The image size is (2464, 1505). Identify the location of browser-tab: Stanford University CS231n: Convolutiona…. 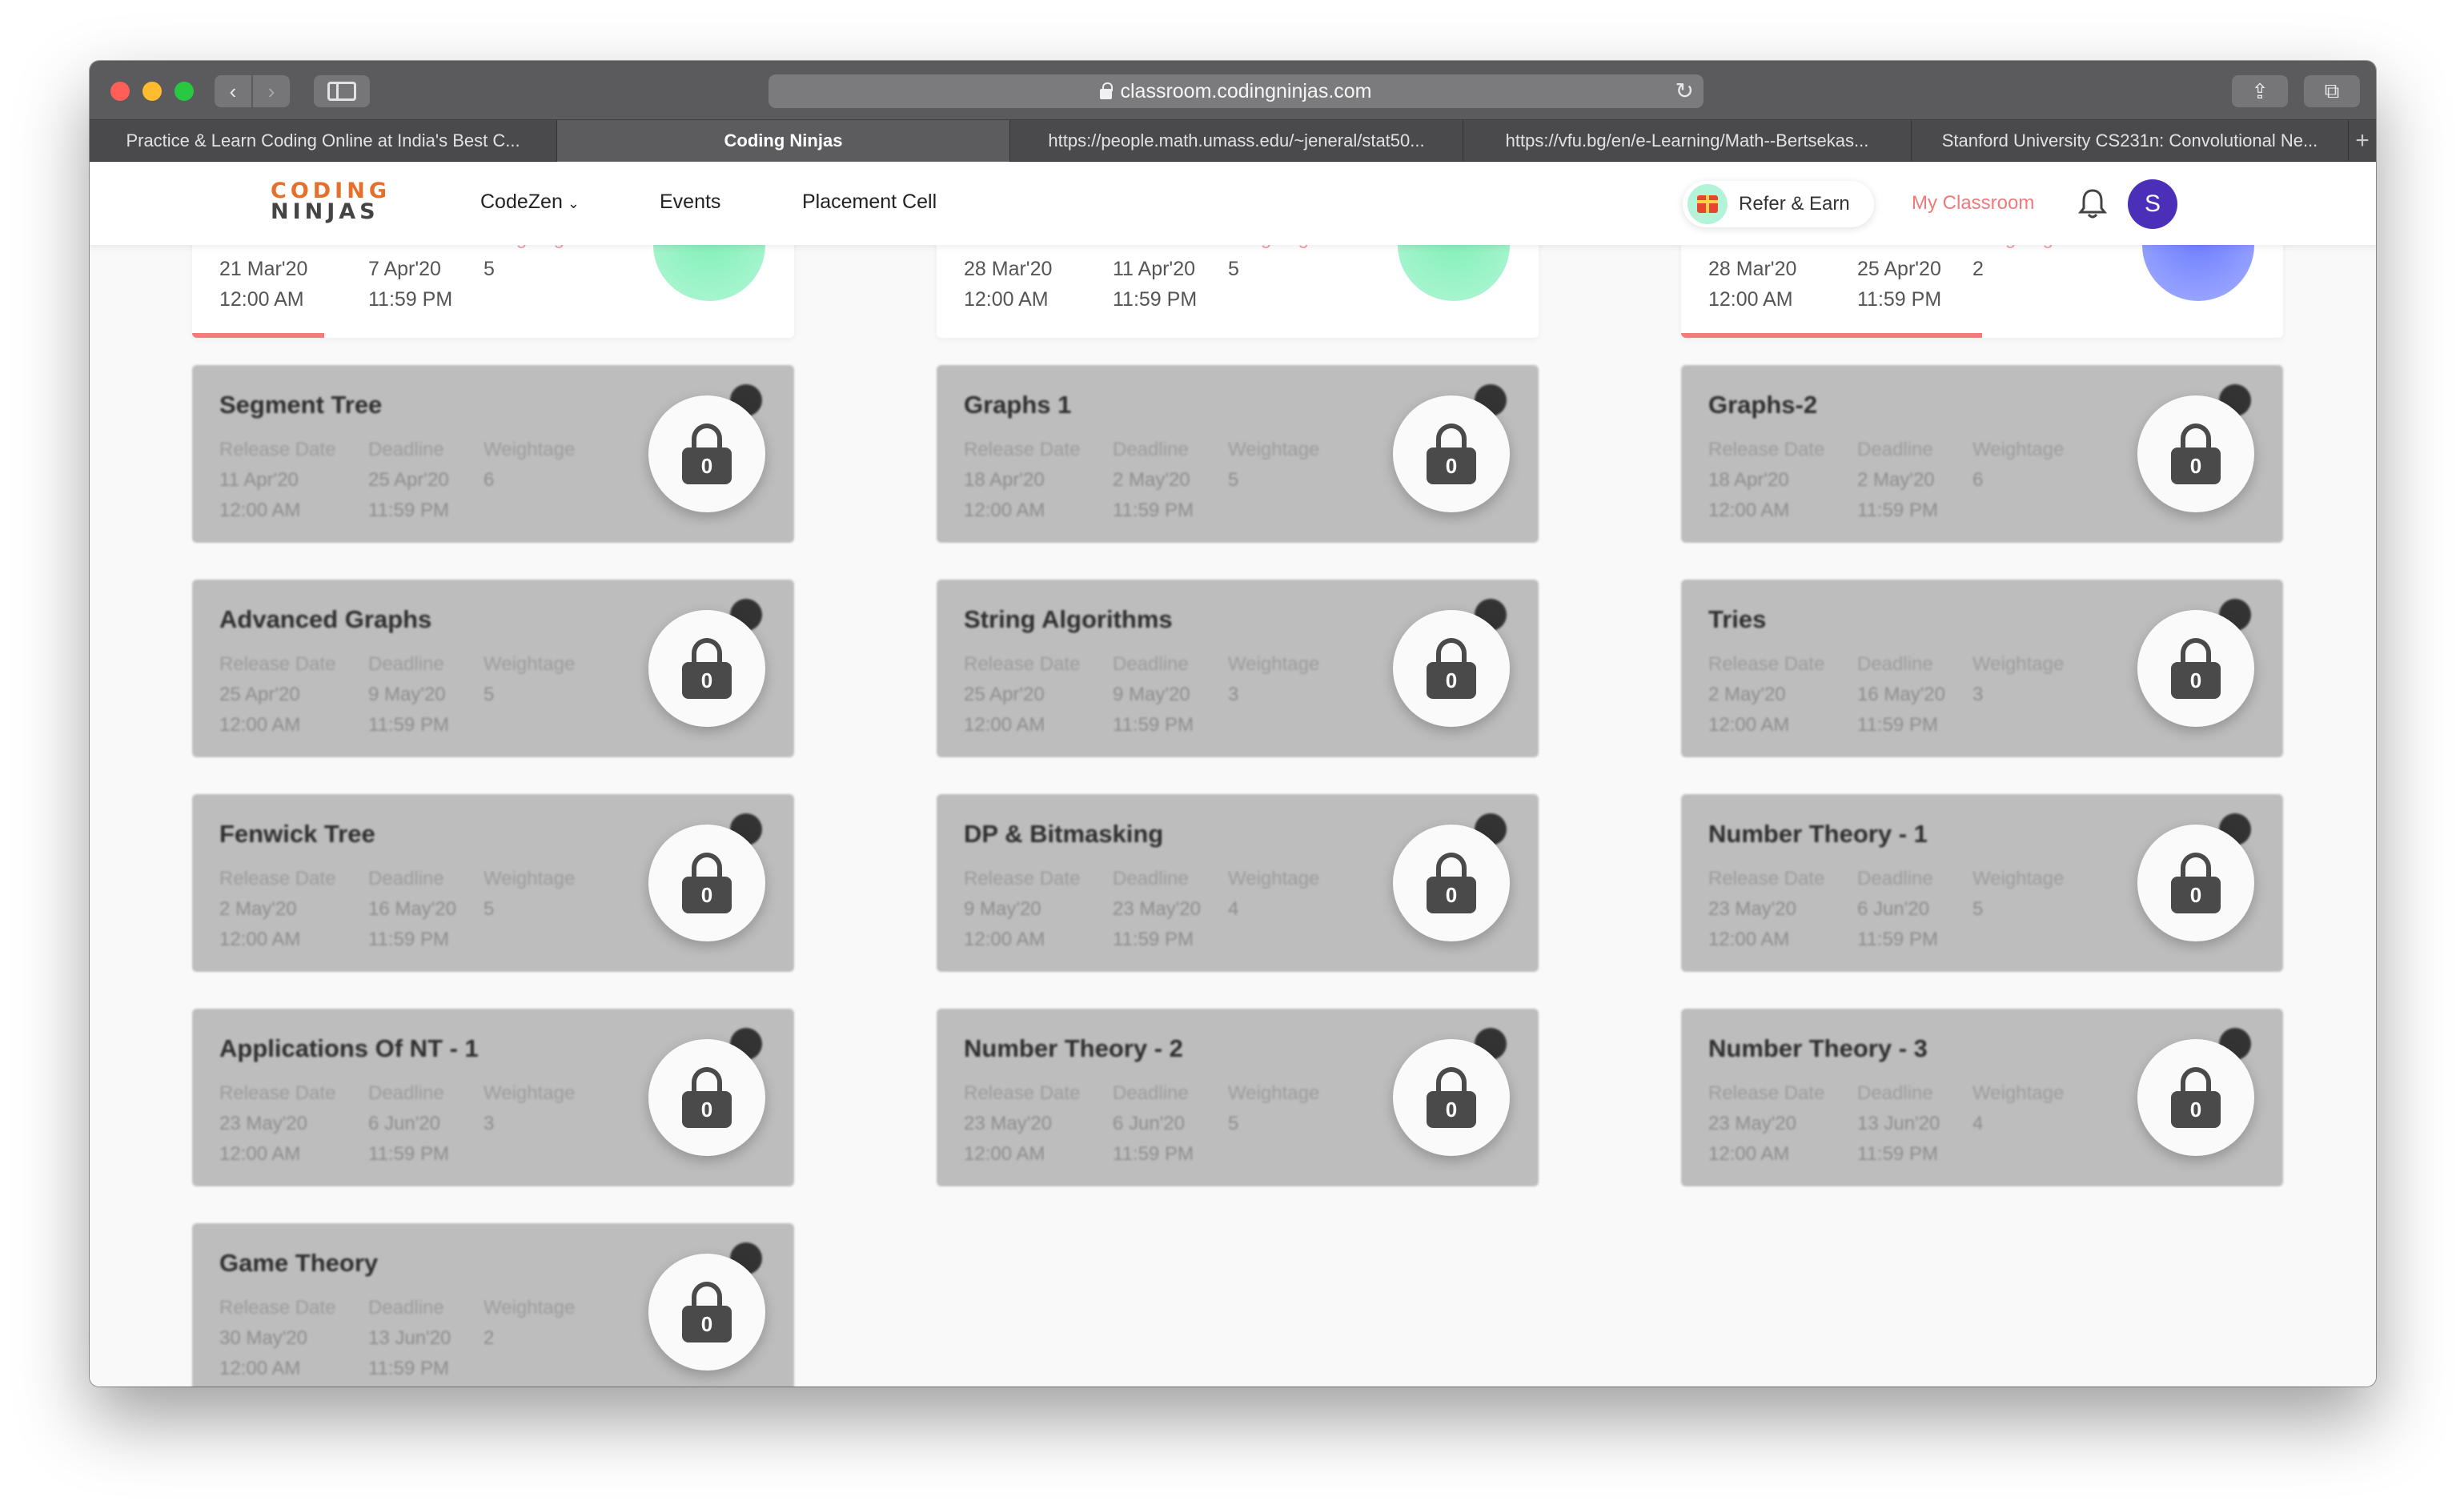
(2130, 141).